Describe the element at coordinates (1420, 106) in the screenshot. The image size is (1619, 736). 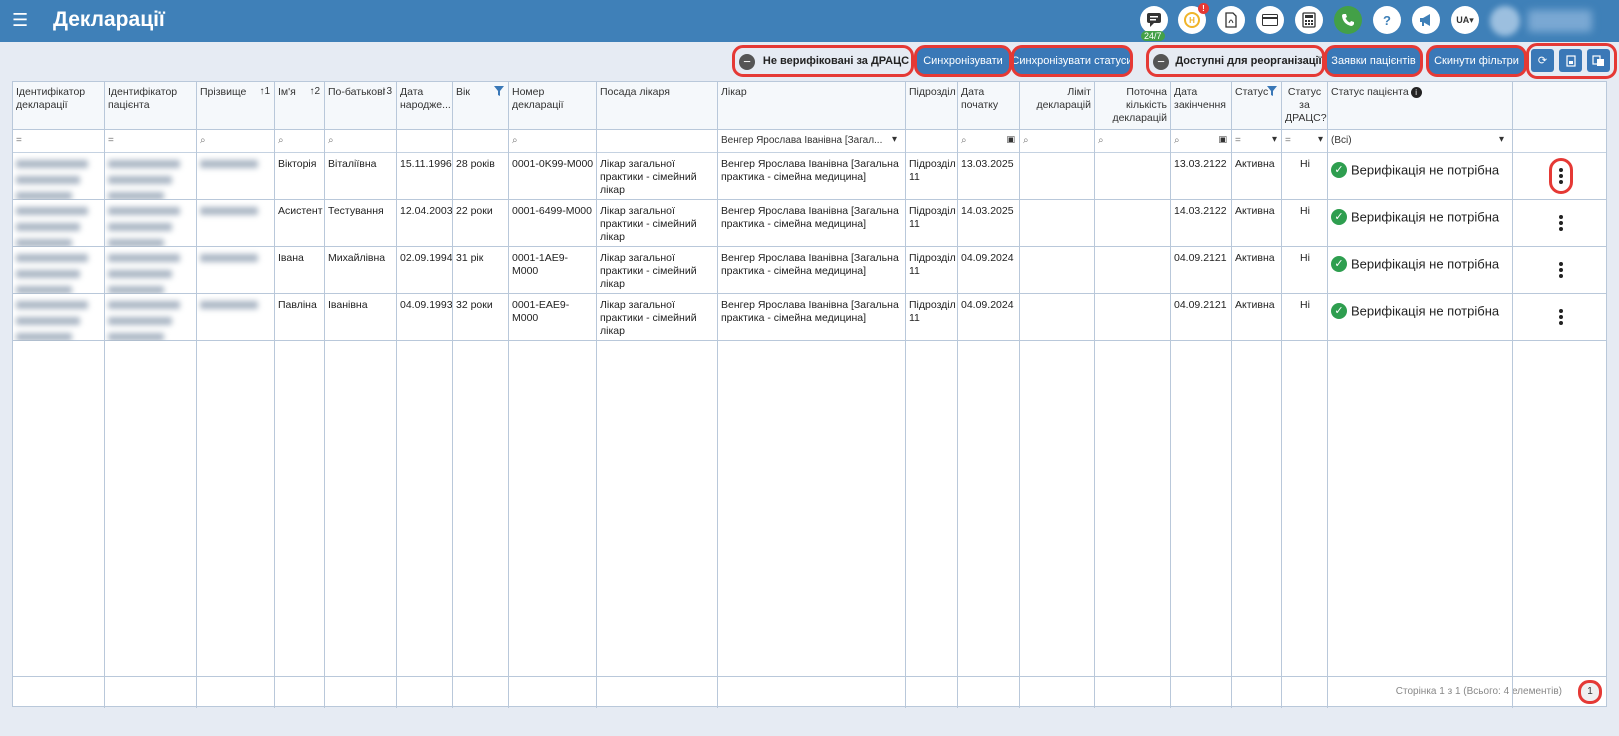
I see `col-header-patient-status: Статус пацієнта i` at that location.